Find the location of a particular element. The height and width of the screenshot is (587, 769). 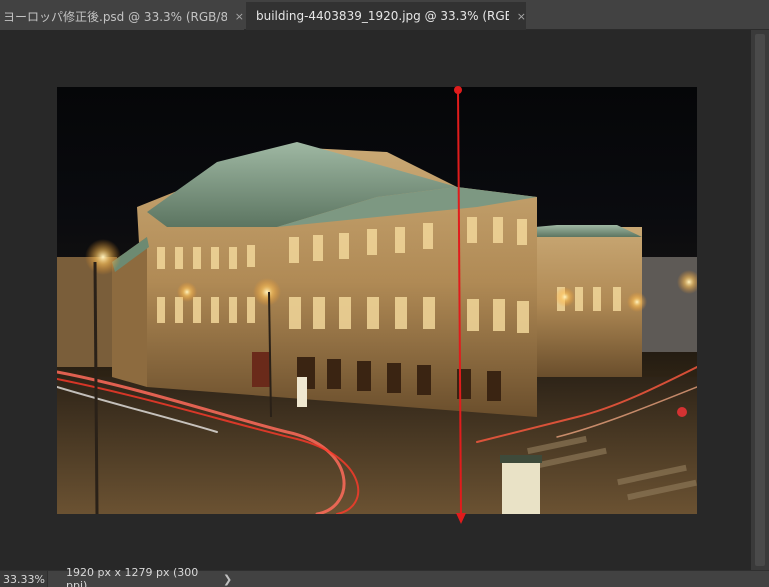

tab-label: ヨーロッパ修正後.psd @ 33.3% (RGB/8#) * is located at coordinates (115, 16).